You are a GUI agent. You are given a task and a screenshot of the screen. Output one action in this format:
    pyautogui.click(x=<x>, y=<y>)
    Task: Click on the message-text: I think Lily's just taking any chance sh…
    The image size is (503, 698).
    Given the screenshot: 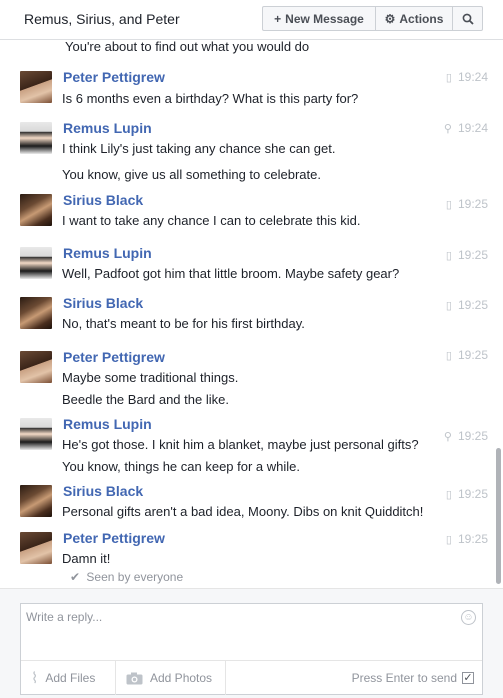 What is the action you would take?
    pyautogui.click(x=199, y=148)
    